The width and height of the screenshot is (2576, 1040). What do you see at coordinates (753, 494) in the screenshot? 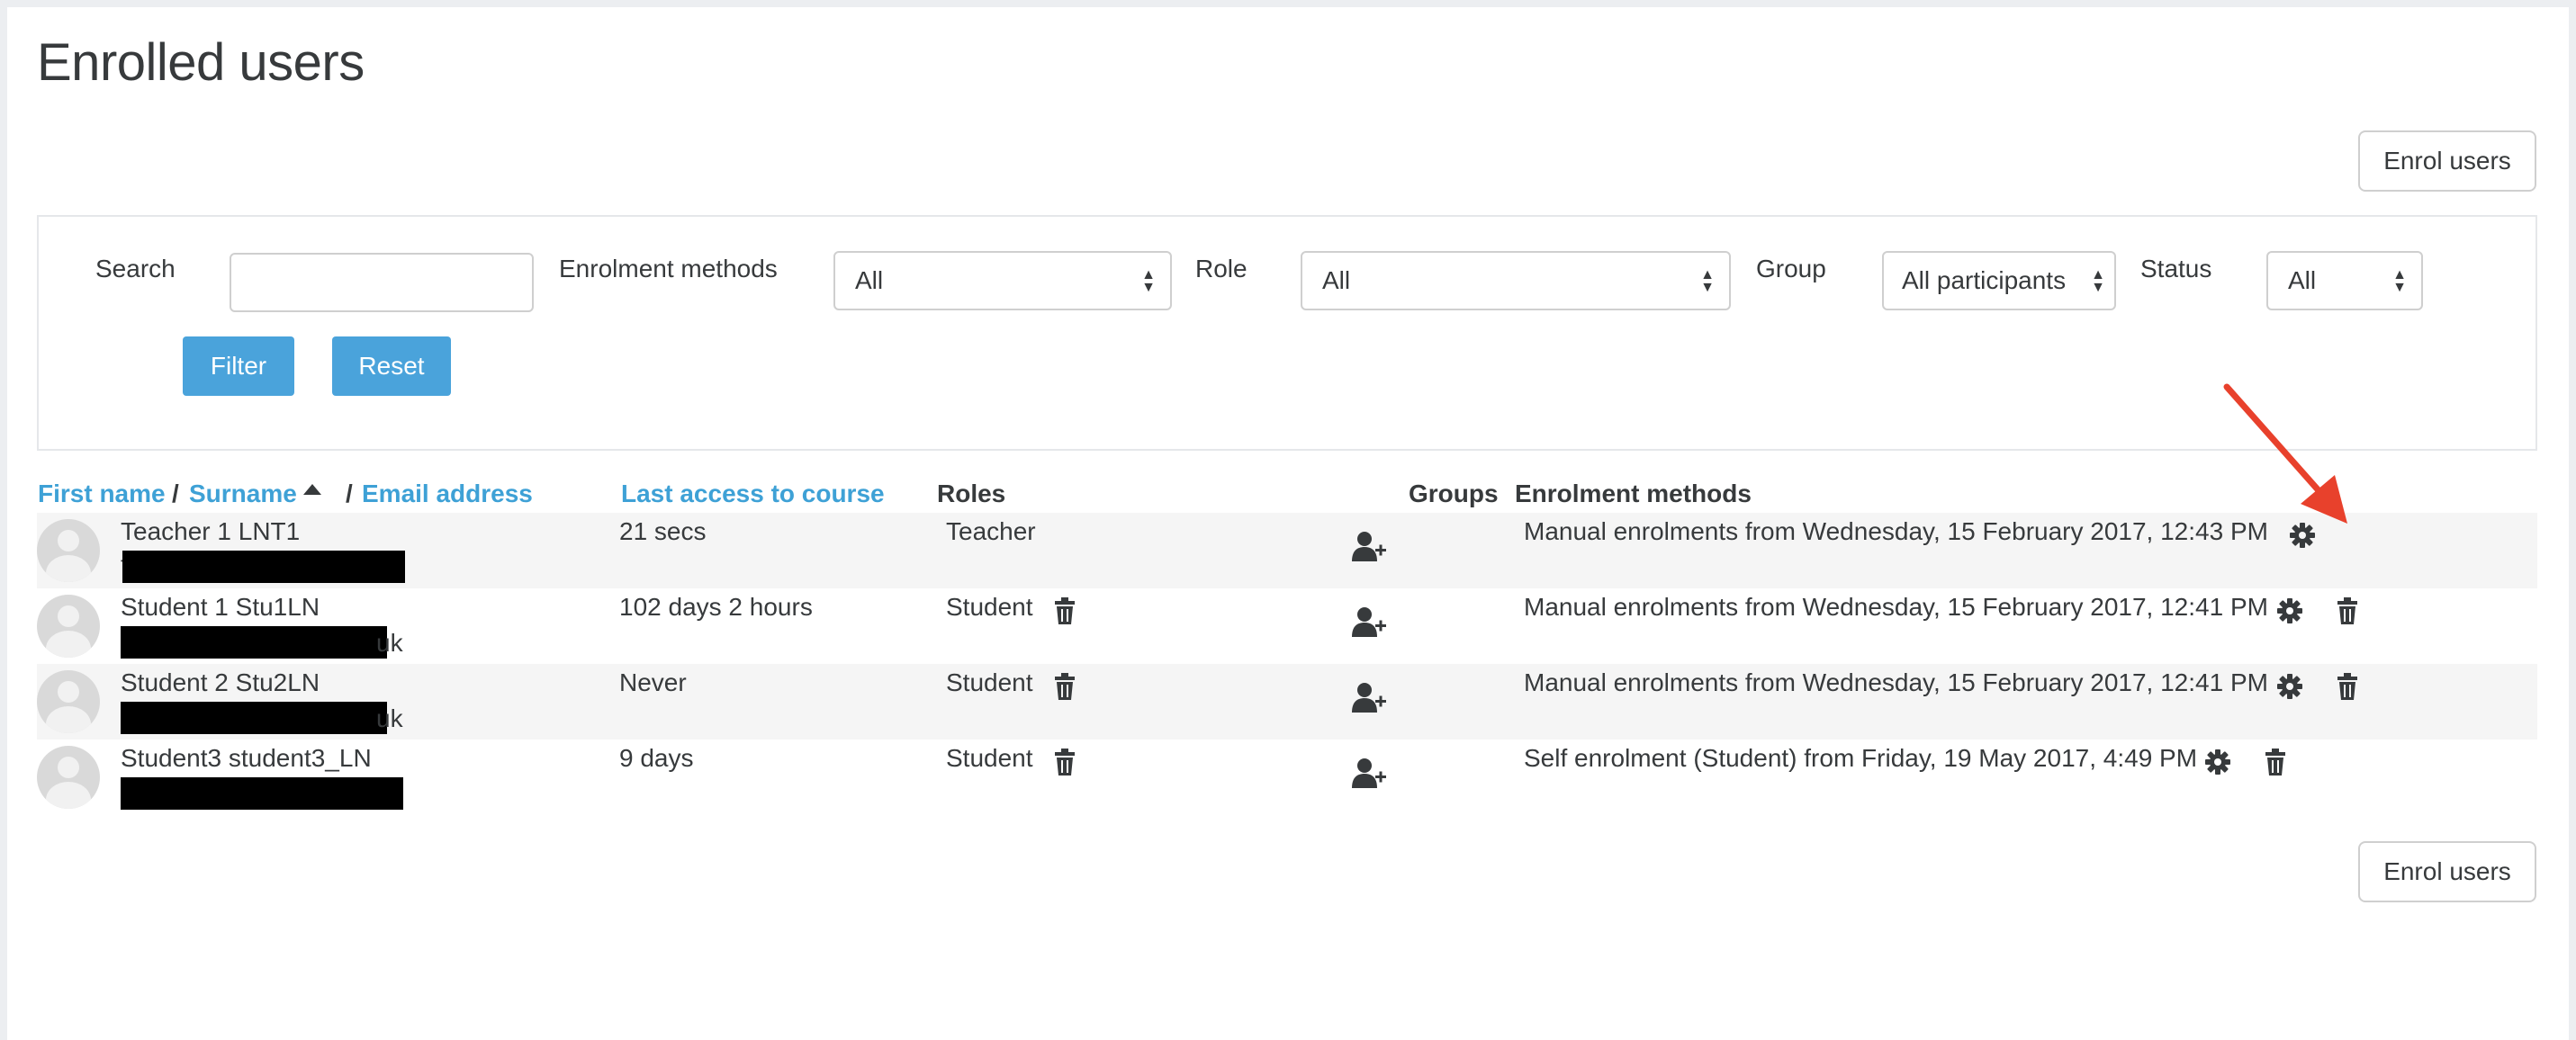
I see `header-last-access: Last access to course` at bounding box center [753, 494].